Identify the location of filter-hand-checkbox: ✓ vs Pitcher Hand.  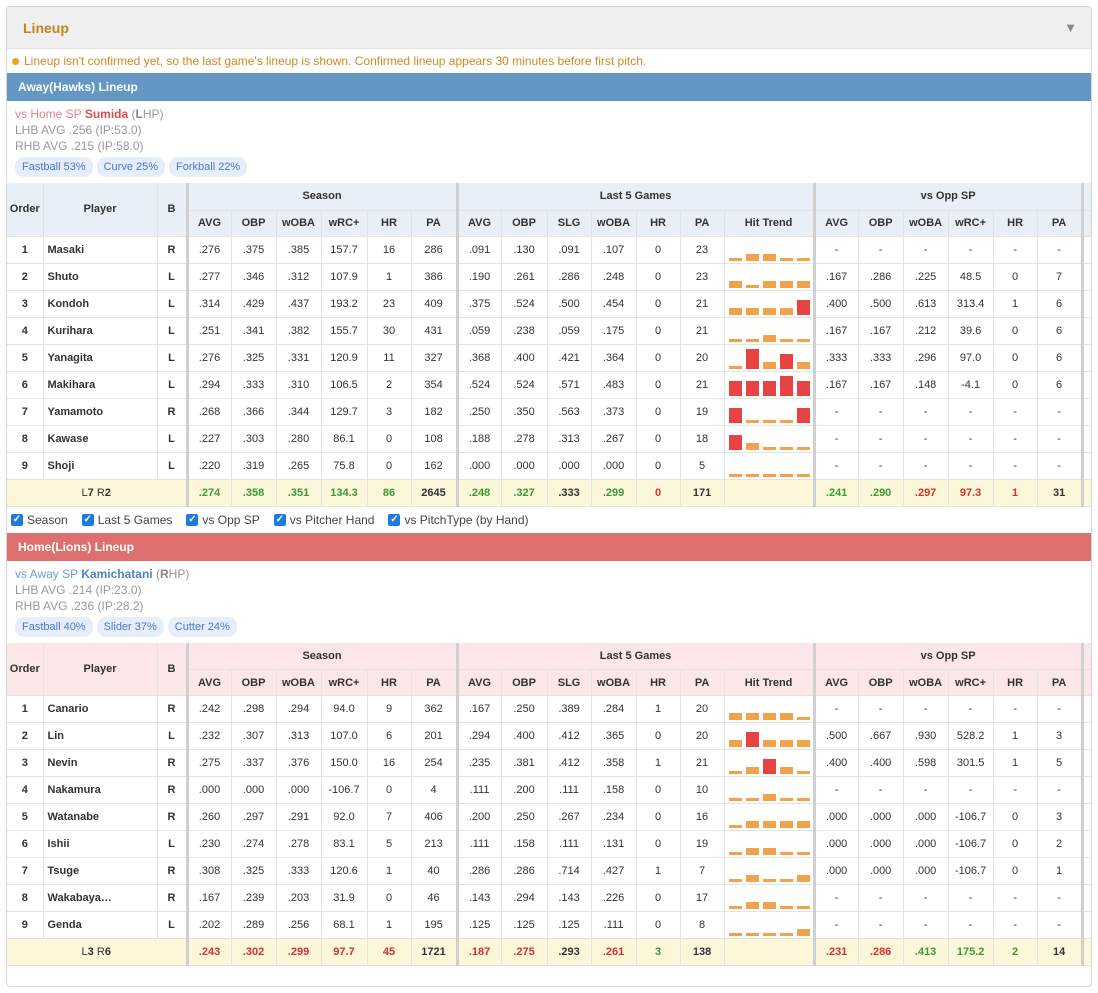
(323, 520).